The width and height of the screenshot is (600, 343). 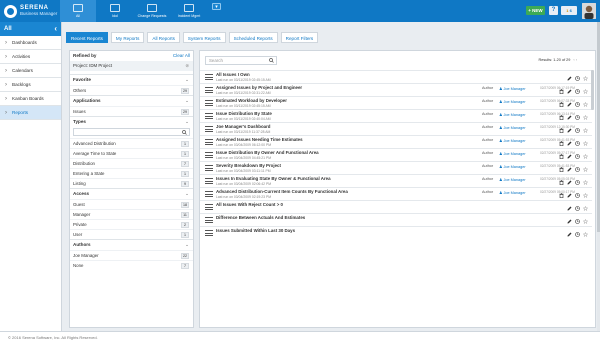 What do you see at coordinates (131, 234) in the screenshot?
I see `filter-option: User 1` at bounding box center [131, 234].